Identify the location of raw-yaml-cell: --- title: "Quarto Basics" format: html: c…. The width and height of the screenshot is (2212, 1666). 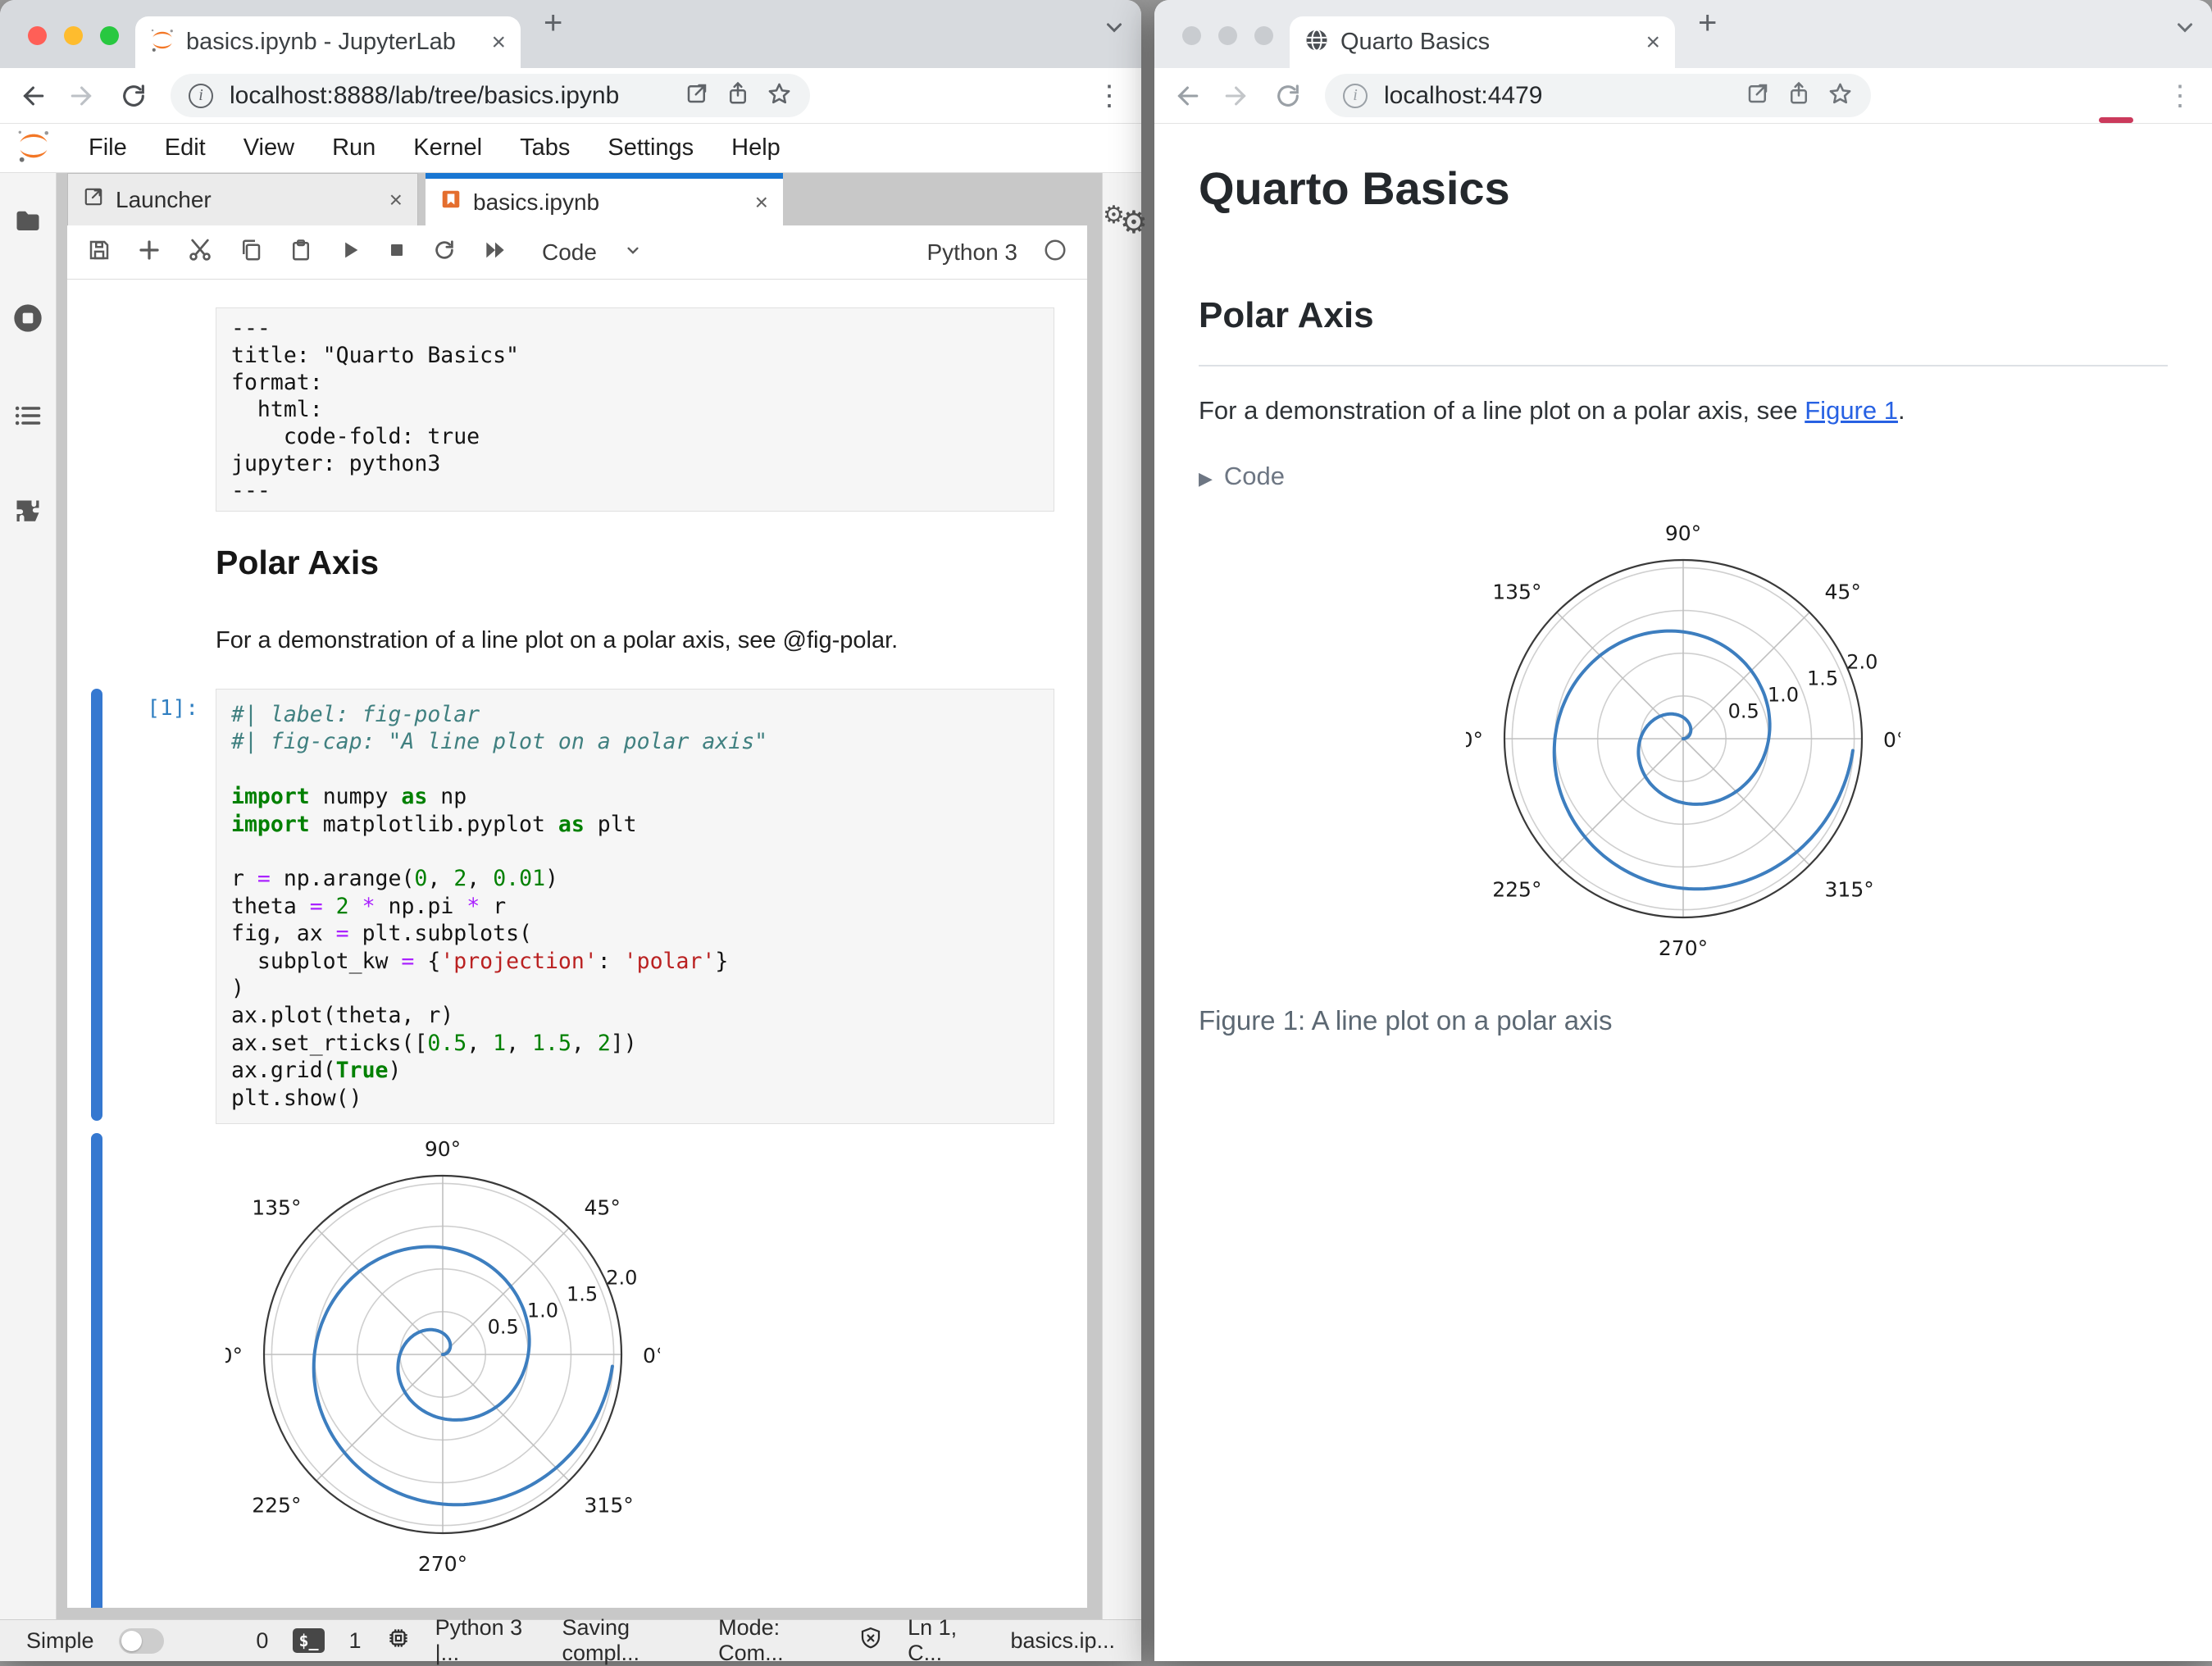
(635, 409).